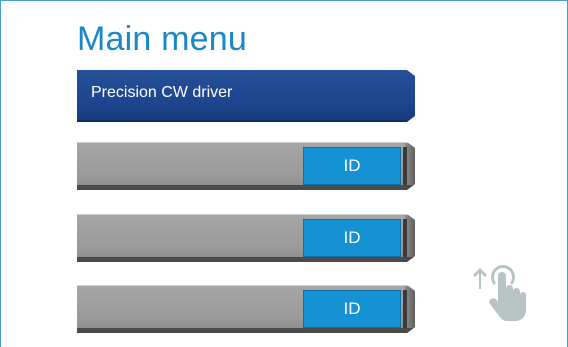  I want to click on menu-item-3: ID, so click(246, 238).